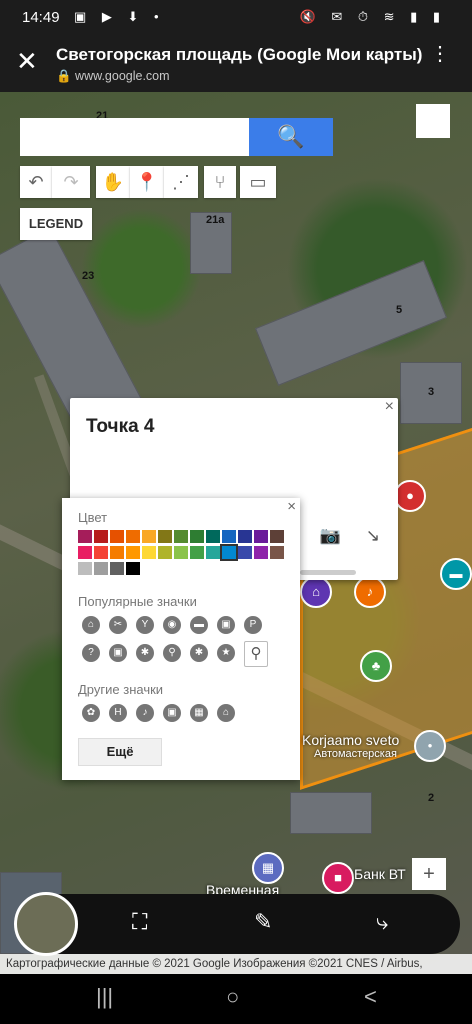 This screenshot has width=472, height=1024. What do you see at coordinates (46, 924) in the screenshot?
I see `screenshot-thumbnail` at bounding box center [46, 924].